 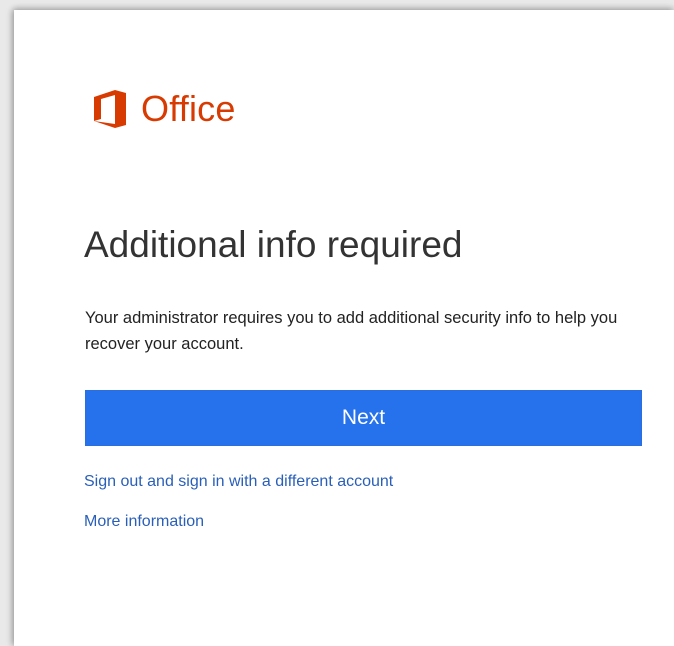 I want to click on next-button: Next, so click(x=363, y=418).